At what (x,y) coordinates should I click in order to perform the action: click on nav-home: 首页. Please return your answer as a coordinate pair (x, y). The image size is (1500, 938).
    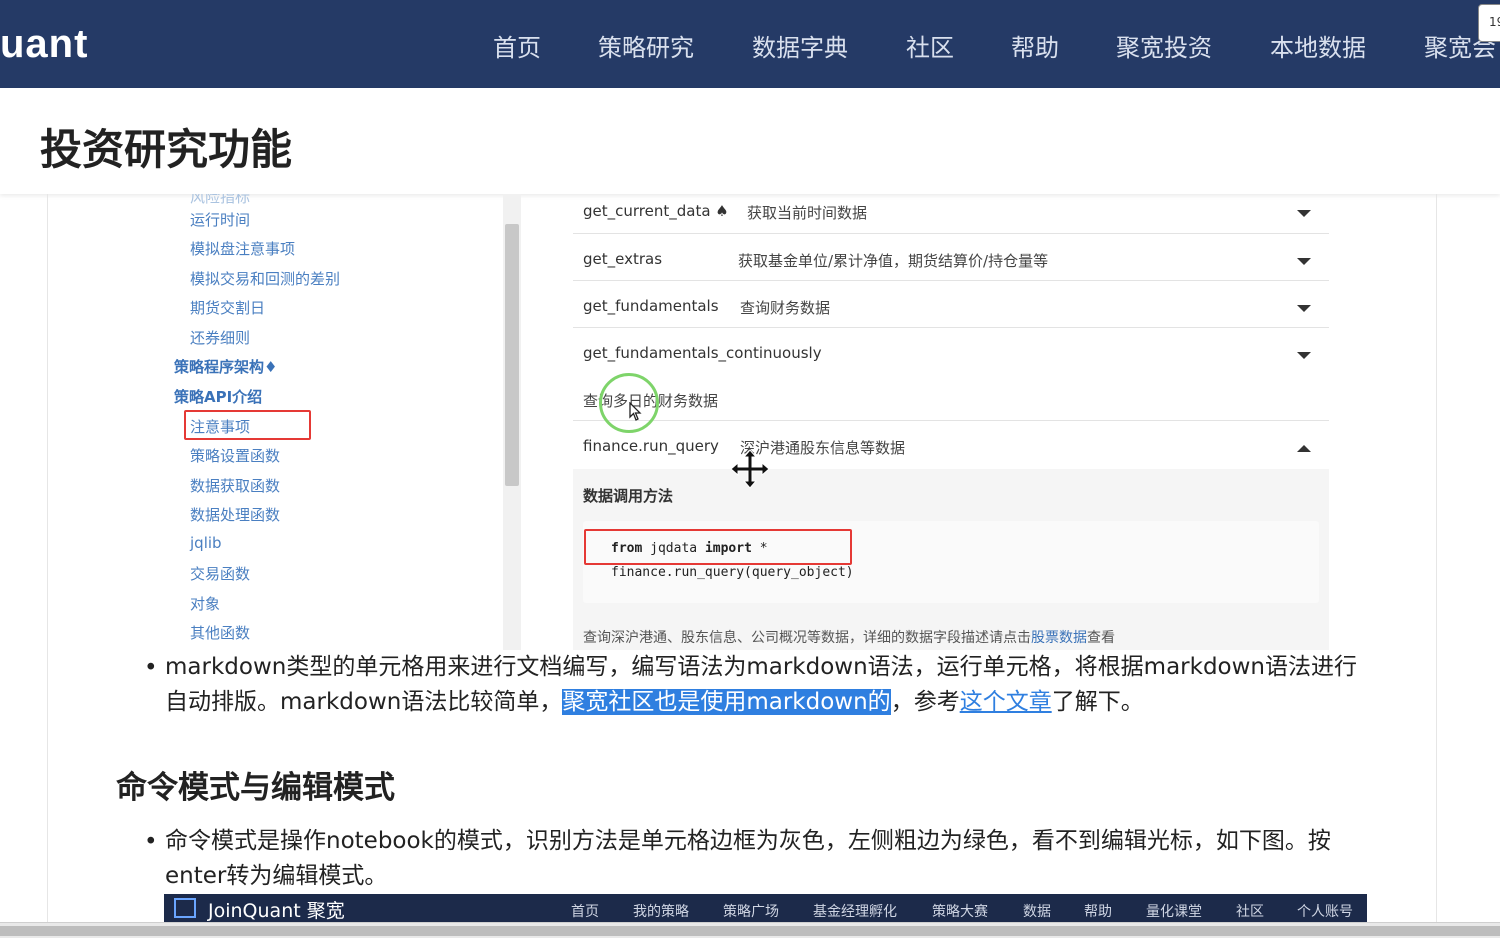
    Looking at the image, I should click on (517, 45).